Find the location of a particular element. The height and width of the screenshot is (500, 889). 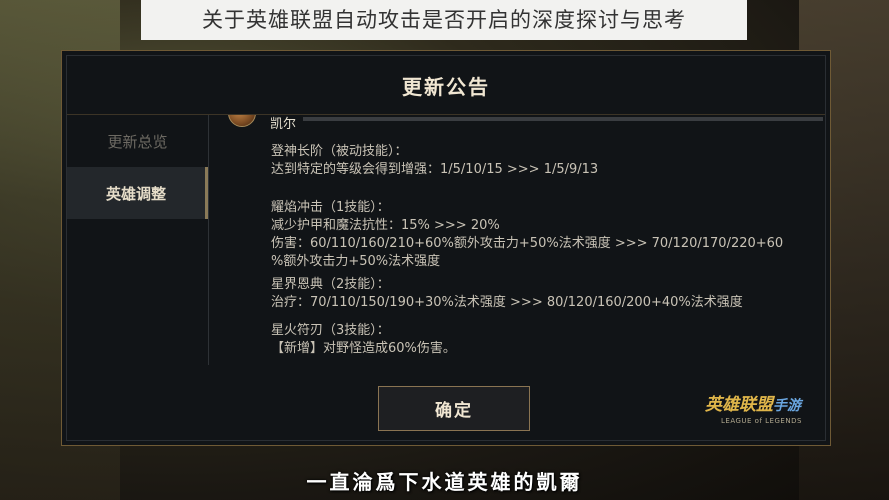

skill-title: 耀焰冲击（1技能）： is located at coordinates (330, 207).